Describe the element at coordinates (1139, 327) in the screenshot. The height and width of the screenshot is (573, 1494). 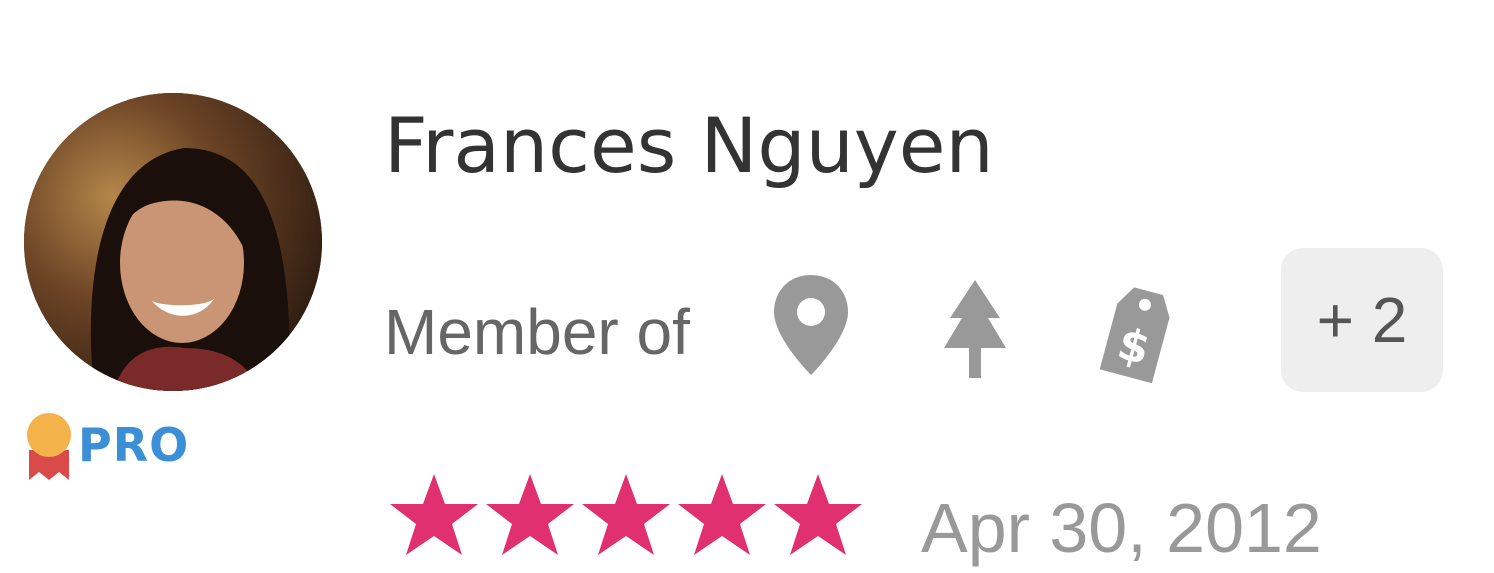
I see `price-tag-icon: $` at that location.